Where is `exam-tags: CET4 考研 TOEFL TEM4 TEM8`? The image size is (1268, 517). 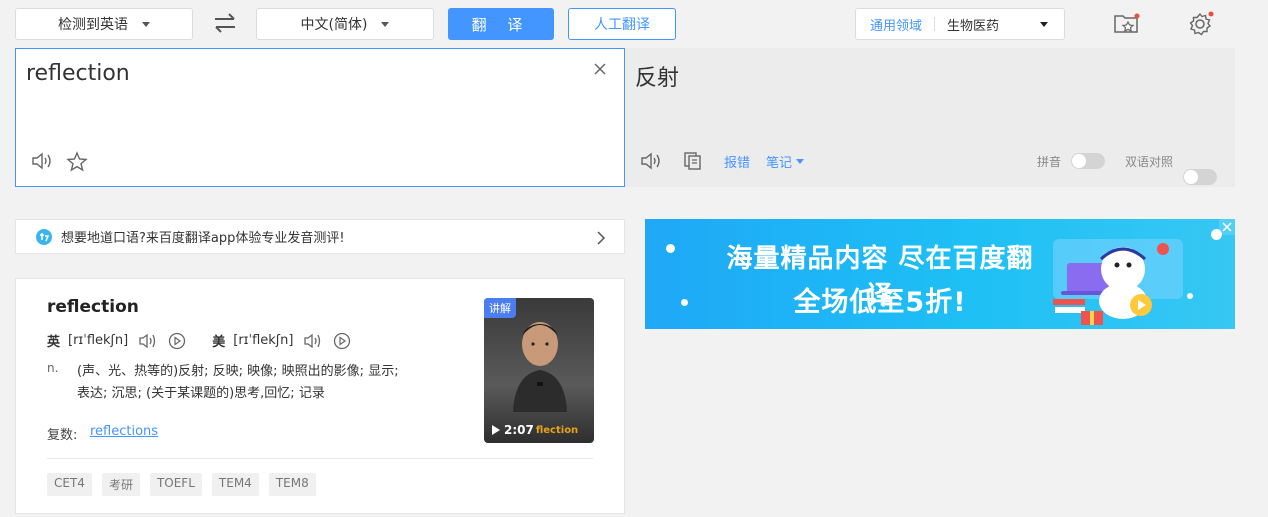
exam-tags: CET4 考研 TOEFL TEM4 TEM8 is located at coordinates (186, 484).